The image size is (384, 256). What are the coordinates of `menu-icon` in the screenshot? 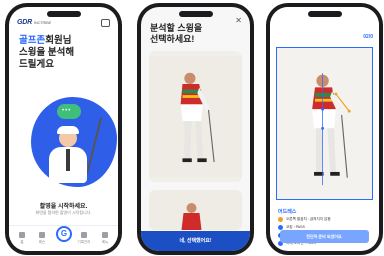 It's located at (105, 23).